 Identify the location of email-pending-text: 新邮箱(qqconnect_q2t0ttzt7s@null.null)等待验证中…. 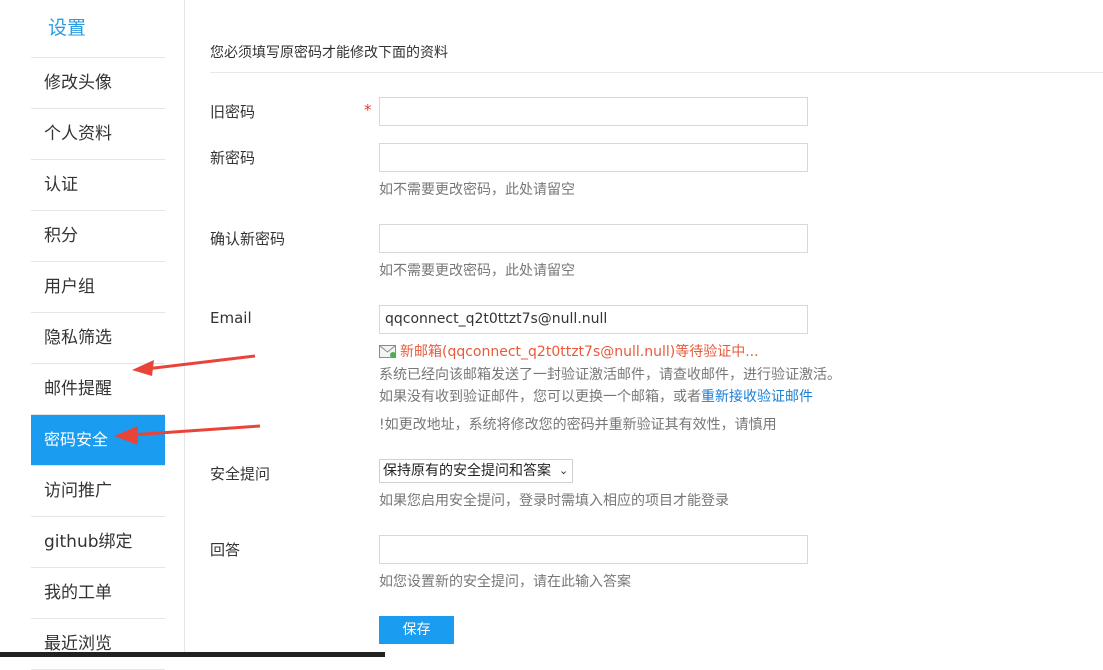
(579, 352).